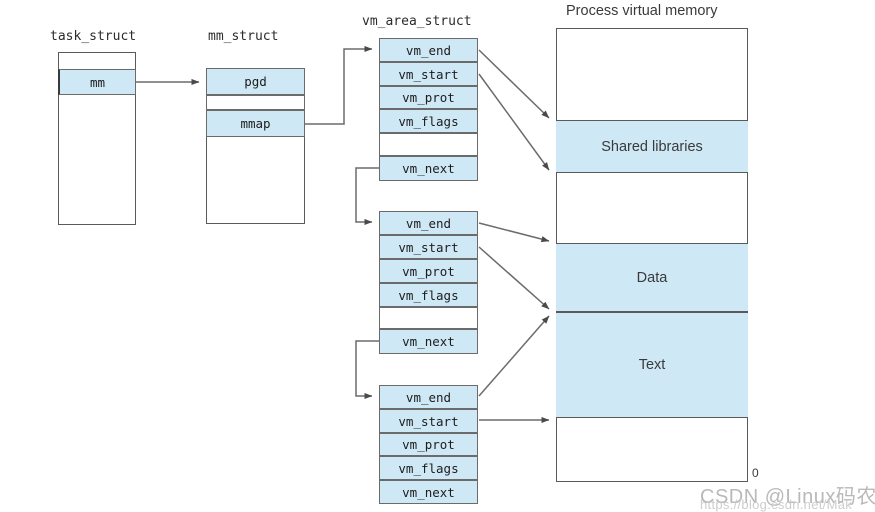 The image size is (875, 512). Describe the element at coordinates (428, 397) in the screenshot. I see `vma-3-row-vm-end: vm_end` at that location.